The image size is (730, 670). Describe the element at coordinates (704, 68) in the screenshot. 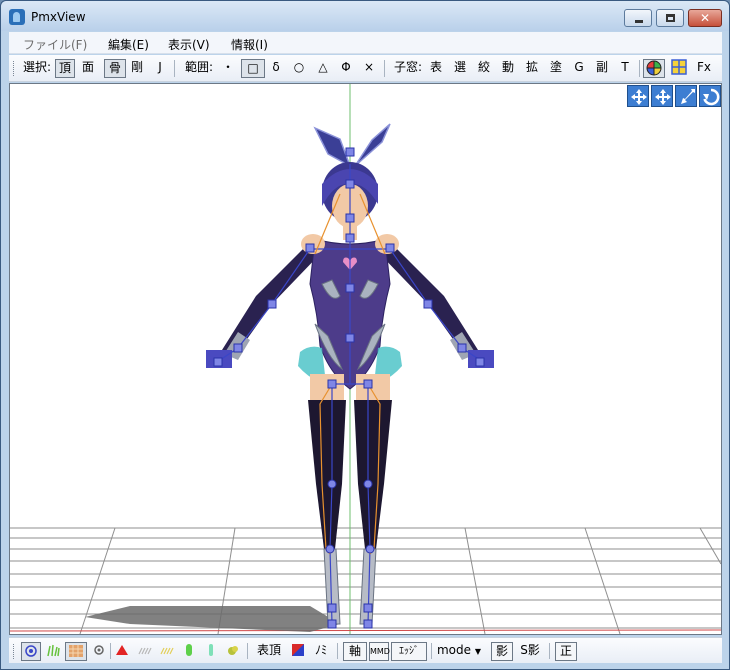

I see `fx-button: Fx` at that location.